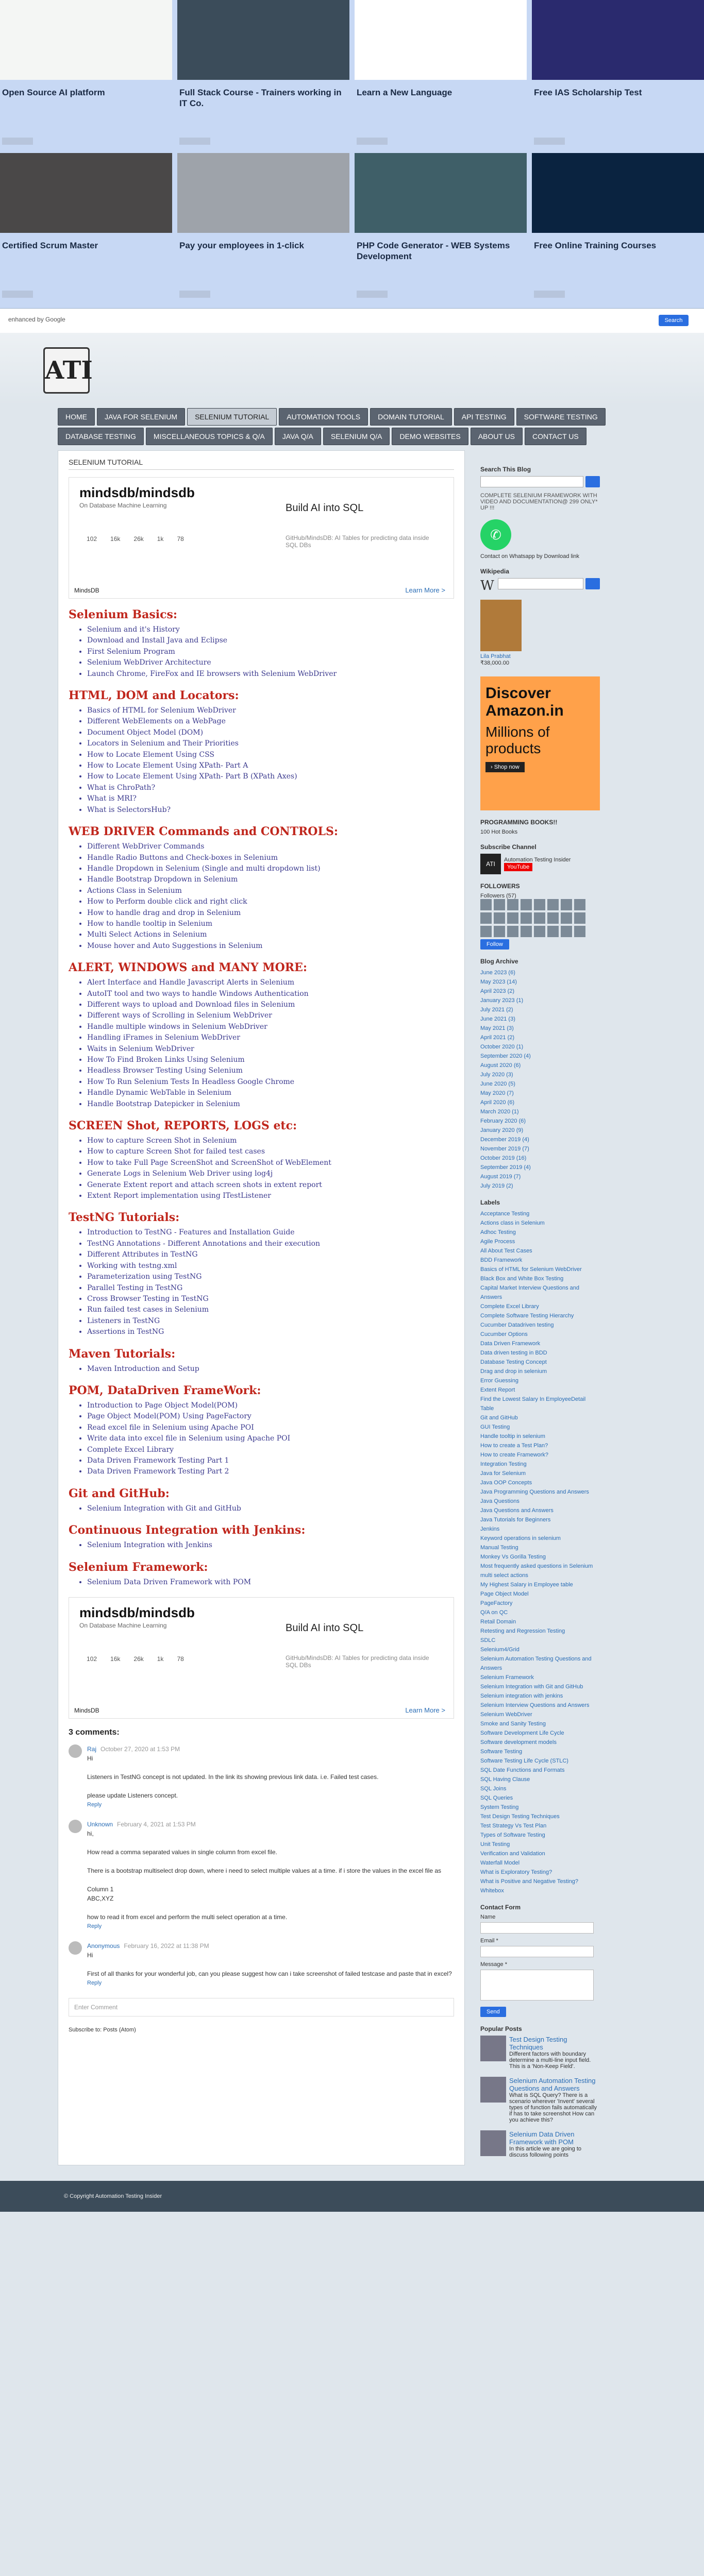  I want to click on comment-author: Anonymous, so click(103, 1946).